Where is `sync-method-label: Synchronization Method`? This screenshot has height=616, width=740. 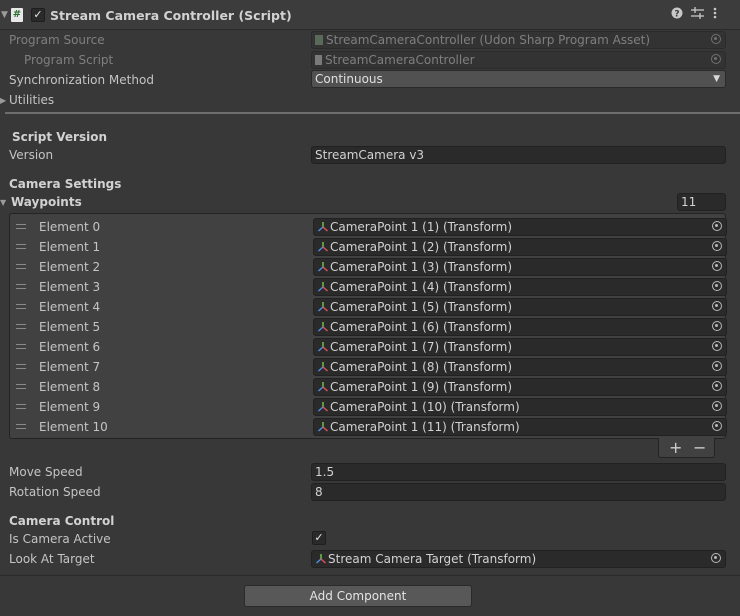 sync-method-label: Synchronization Method is located at coordinates (81, 80).